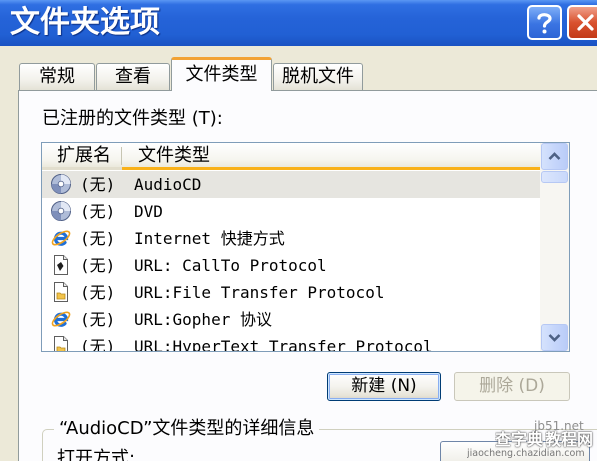  I want to click on row-file-type: URL: CallTo Protocol, so click(230, 265).